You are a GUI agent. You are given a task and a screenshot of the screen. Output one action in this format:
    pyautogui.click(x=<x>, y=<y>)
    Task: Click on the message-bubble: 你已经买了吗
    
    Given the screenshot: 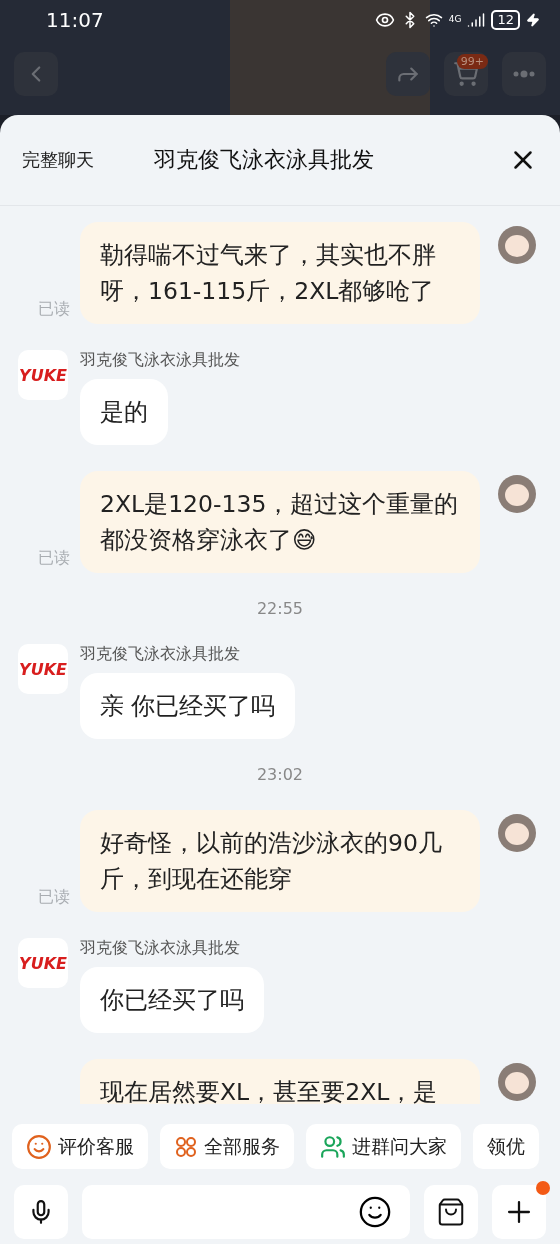 What is the action you would take?
    pyautogui.click(x=172, y=1000)
    